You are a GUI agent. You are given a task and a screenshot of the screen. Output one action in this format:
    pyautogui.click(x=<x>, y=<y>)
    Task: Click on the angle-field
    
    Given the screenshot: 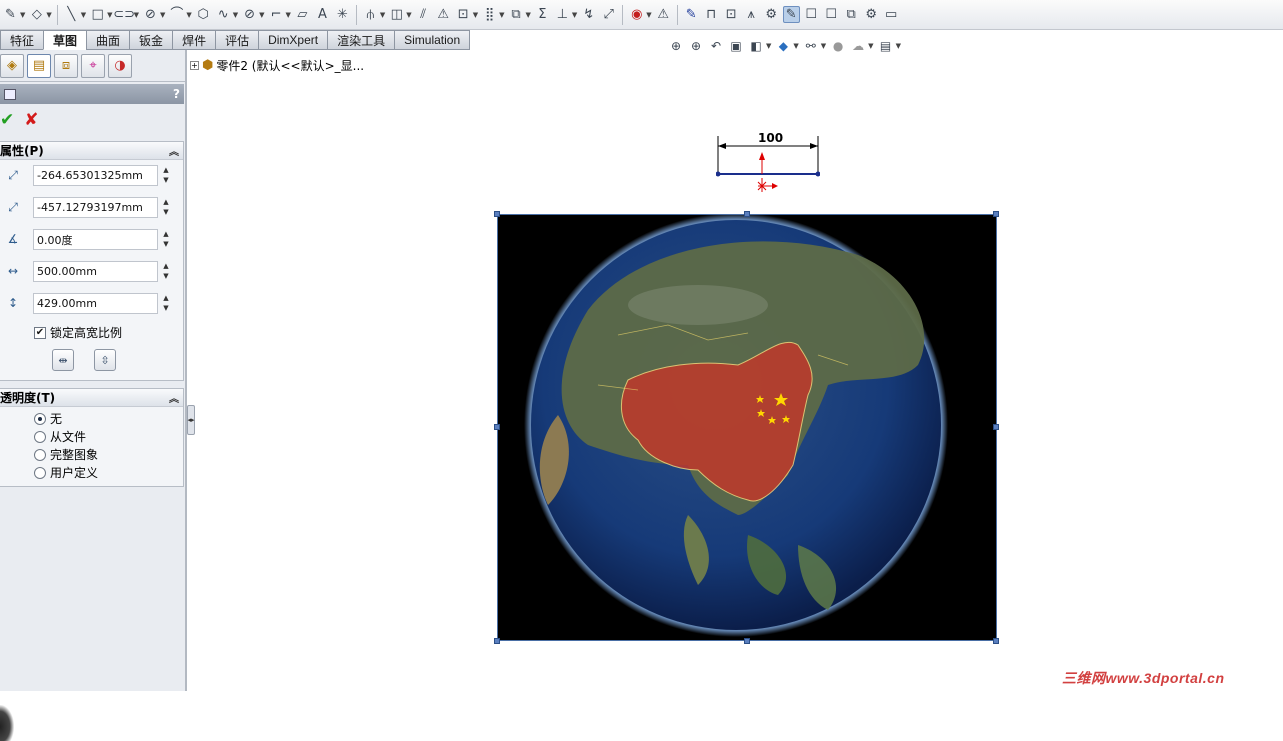 What is the action you would take?
    pyautogui.click(x=95, y=239)
    